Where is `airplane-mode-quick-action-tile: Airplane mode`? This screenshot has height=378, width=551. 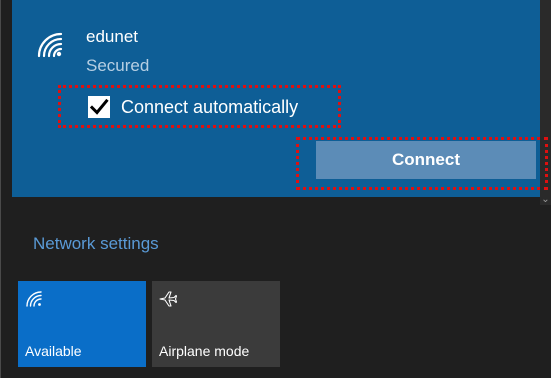 airplane-mode-quick-action-tile: Airplane mode is located at coordinates (216, 324).